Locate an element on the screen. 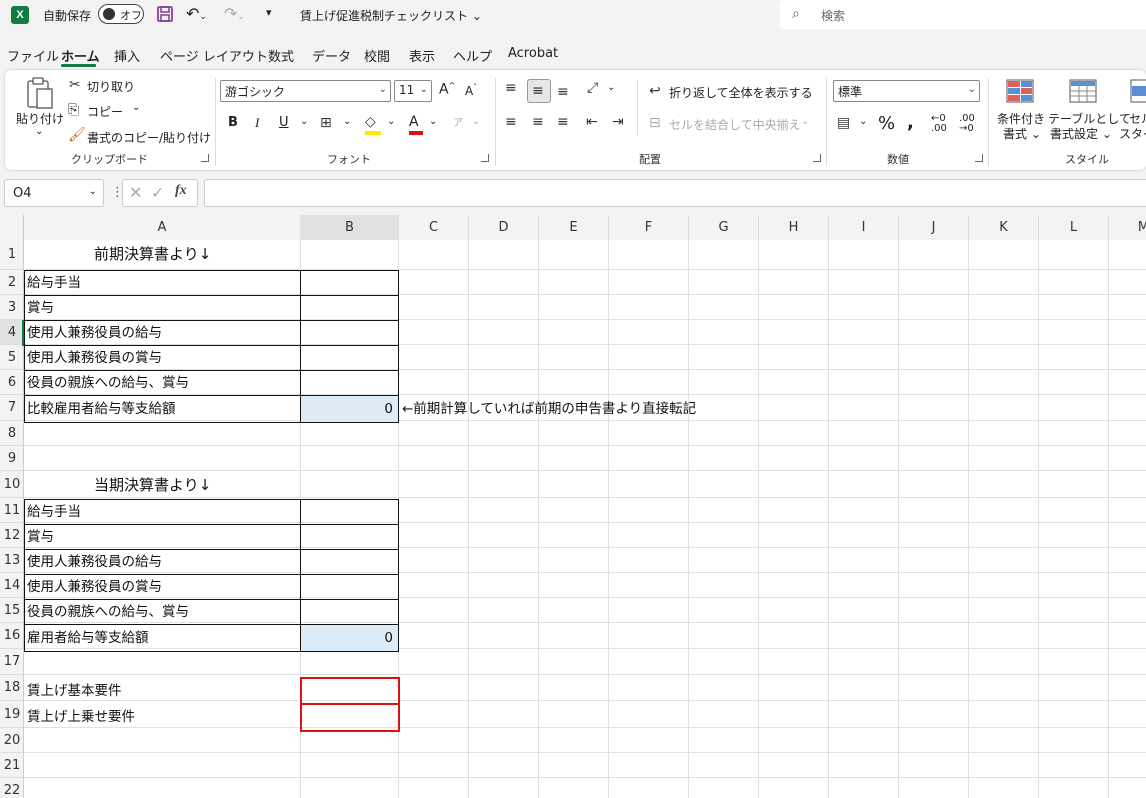  tab-insert: 挿入 is located at coordinates (127, 55).